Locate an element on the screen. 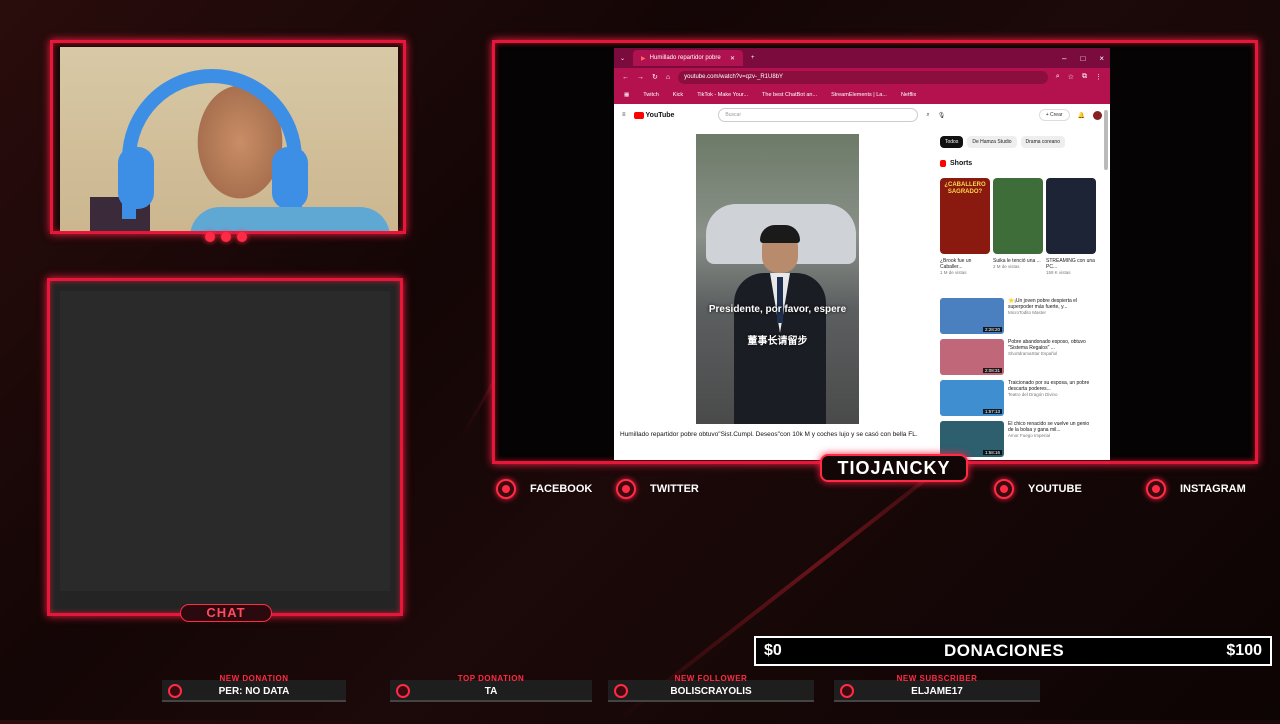 The width and height of the screenshot is (1280, 724). chat-label: CHAT is located at coordinates (226, 613).